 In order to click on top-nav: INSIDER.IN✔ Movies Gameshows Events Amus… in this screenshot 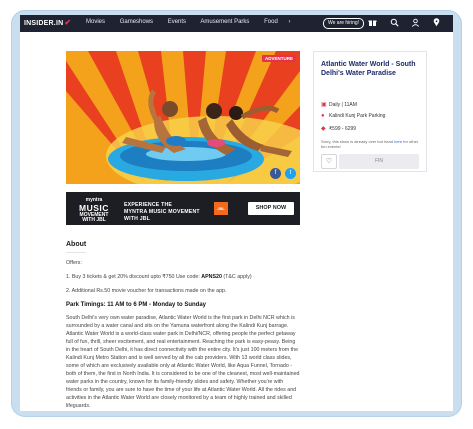, I will do `click(236, 23)`.